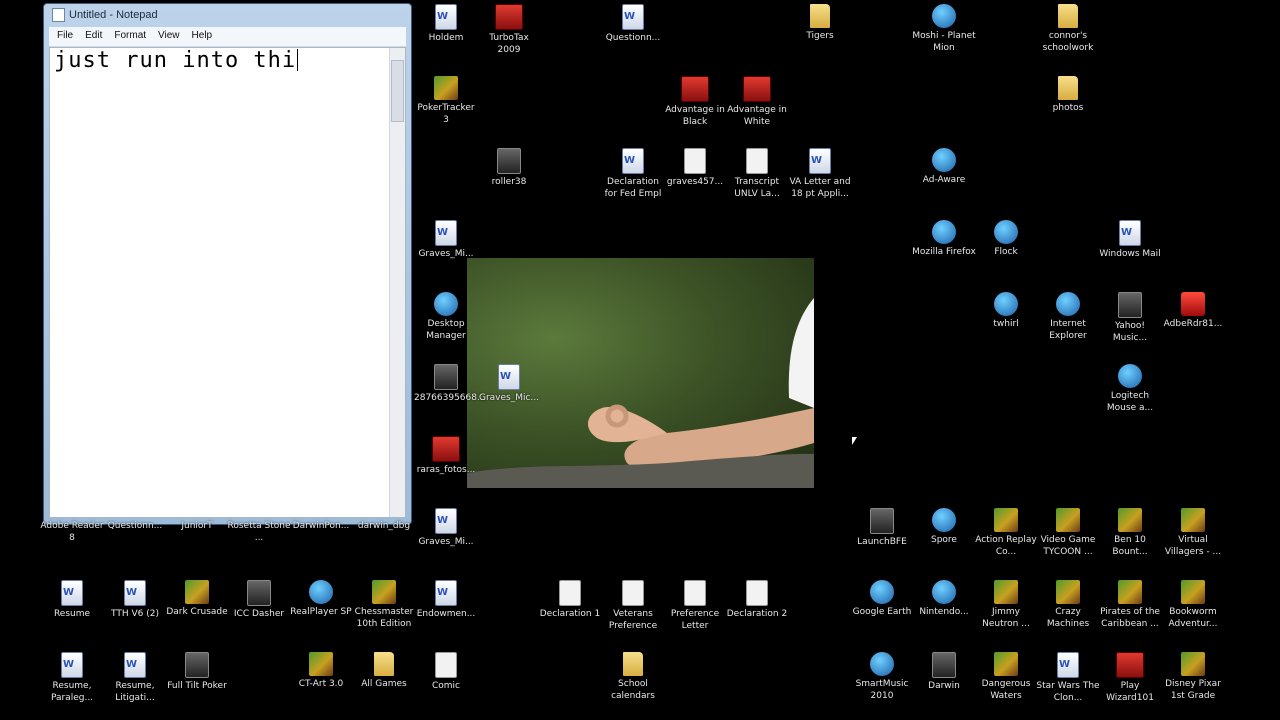  I want to click on desktop-icon-spore: Spore, so click(944, 527).